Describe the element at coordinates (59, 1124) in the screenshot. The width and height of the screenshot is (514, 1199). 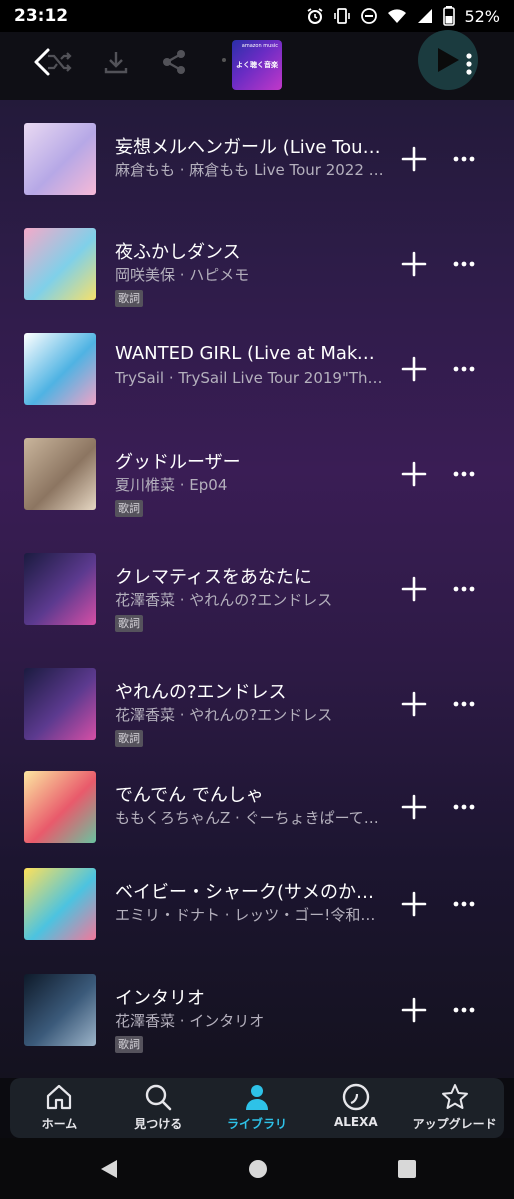
I see `nav-home-label: ホーム` at that location.